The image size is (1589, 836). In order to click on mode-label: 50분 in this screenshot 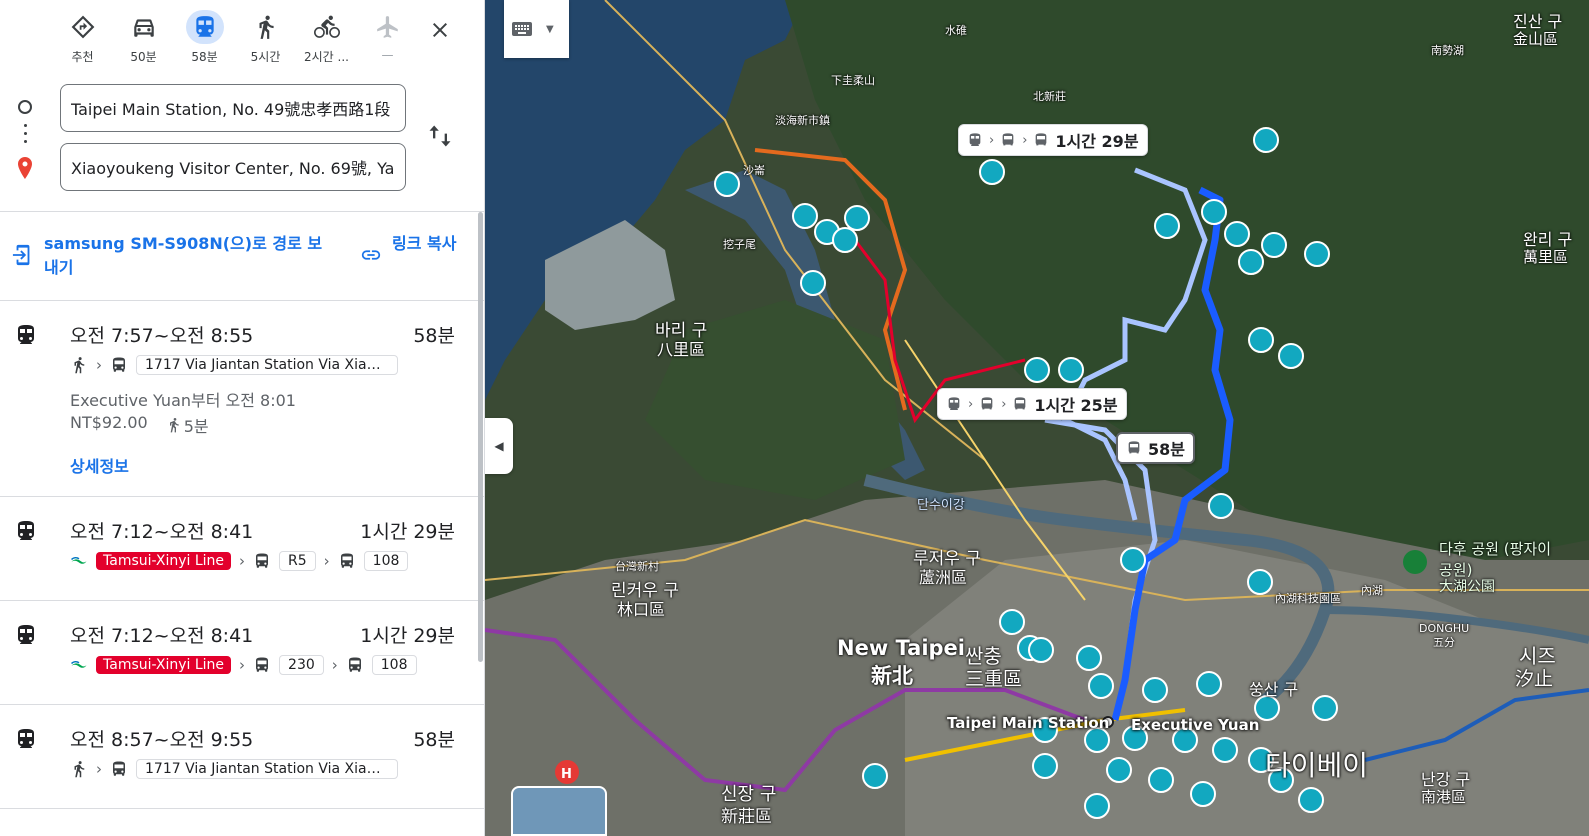, I will do `click(143, 57)`.